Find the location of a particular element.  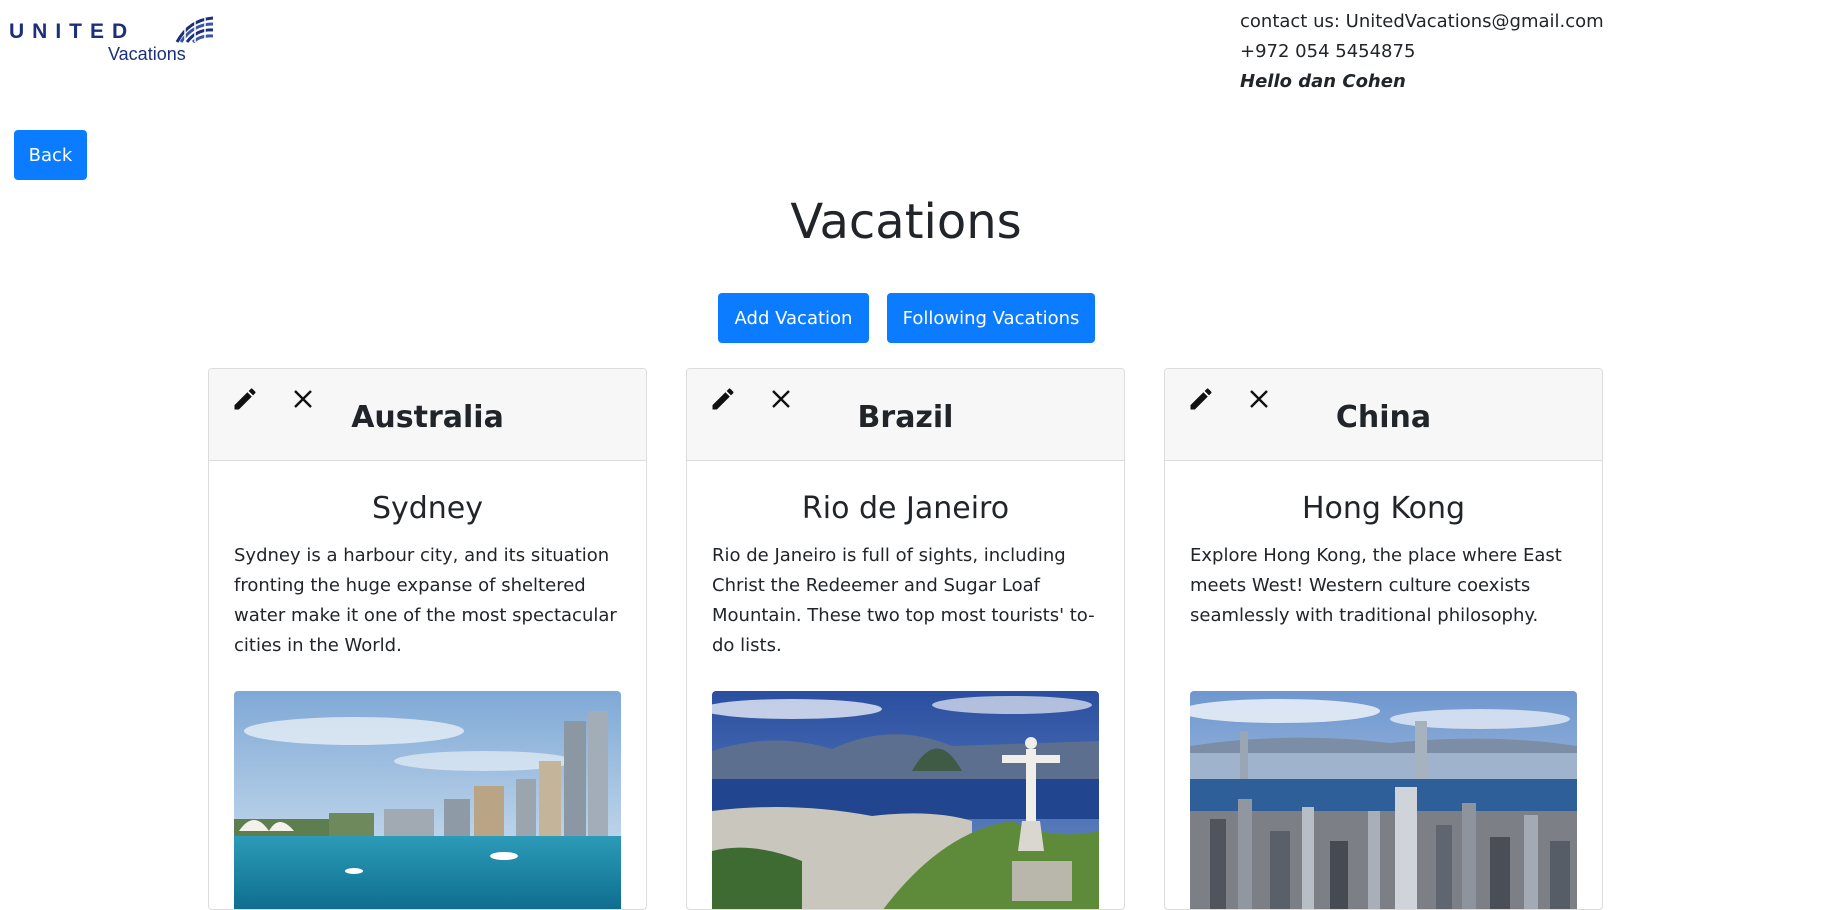

globe-logo-icon is located at coordinates (195, 30).